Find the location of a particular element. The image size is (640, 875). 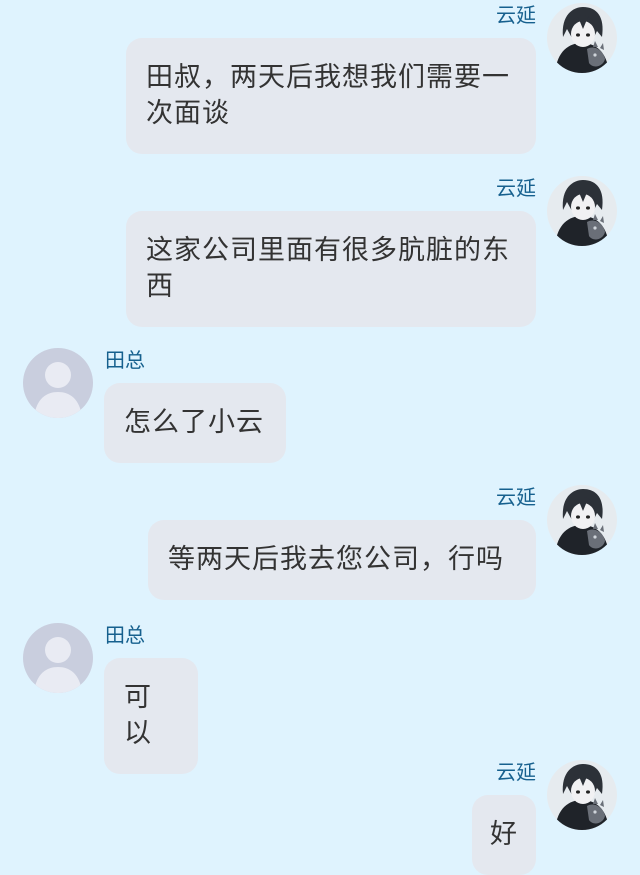

chat-message: 田总 怎么了小云 is located at coordinates (320, 404).